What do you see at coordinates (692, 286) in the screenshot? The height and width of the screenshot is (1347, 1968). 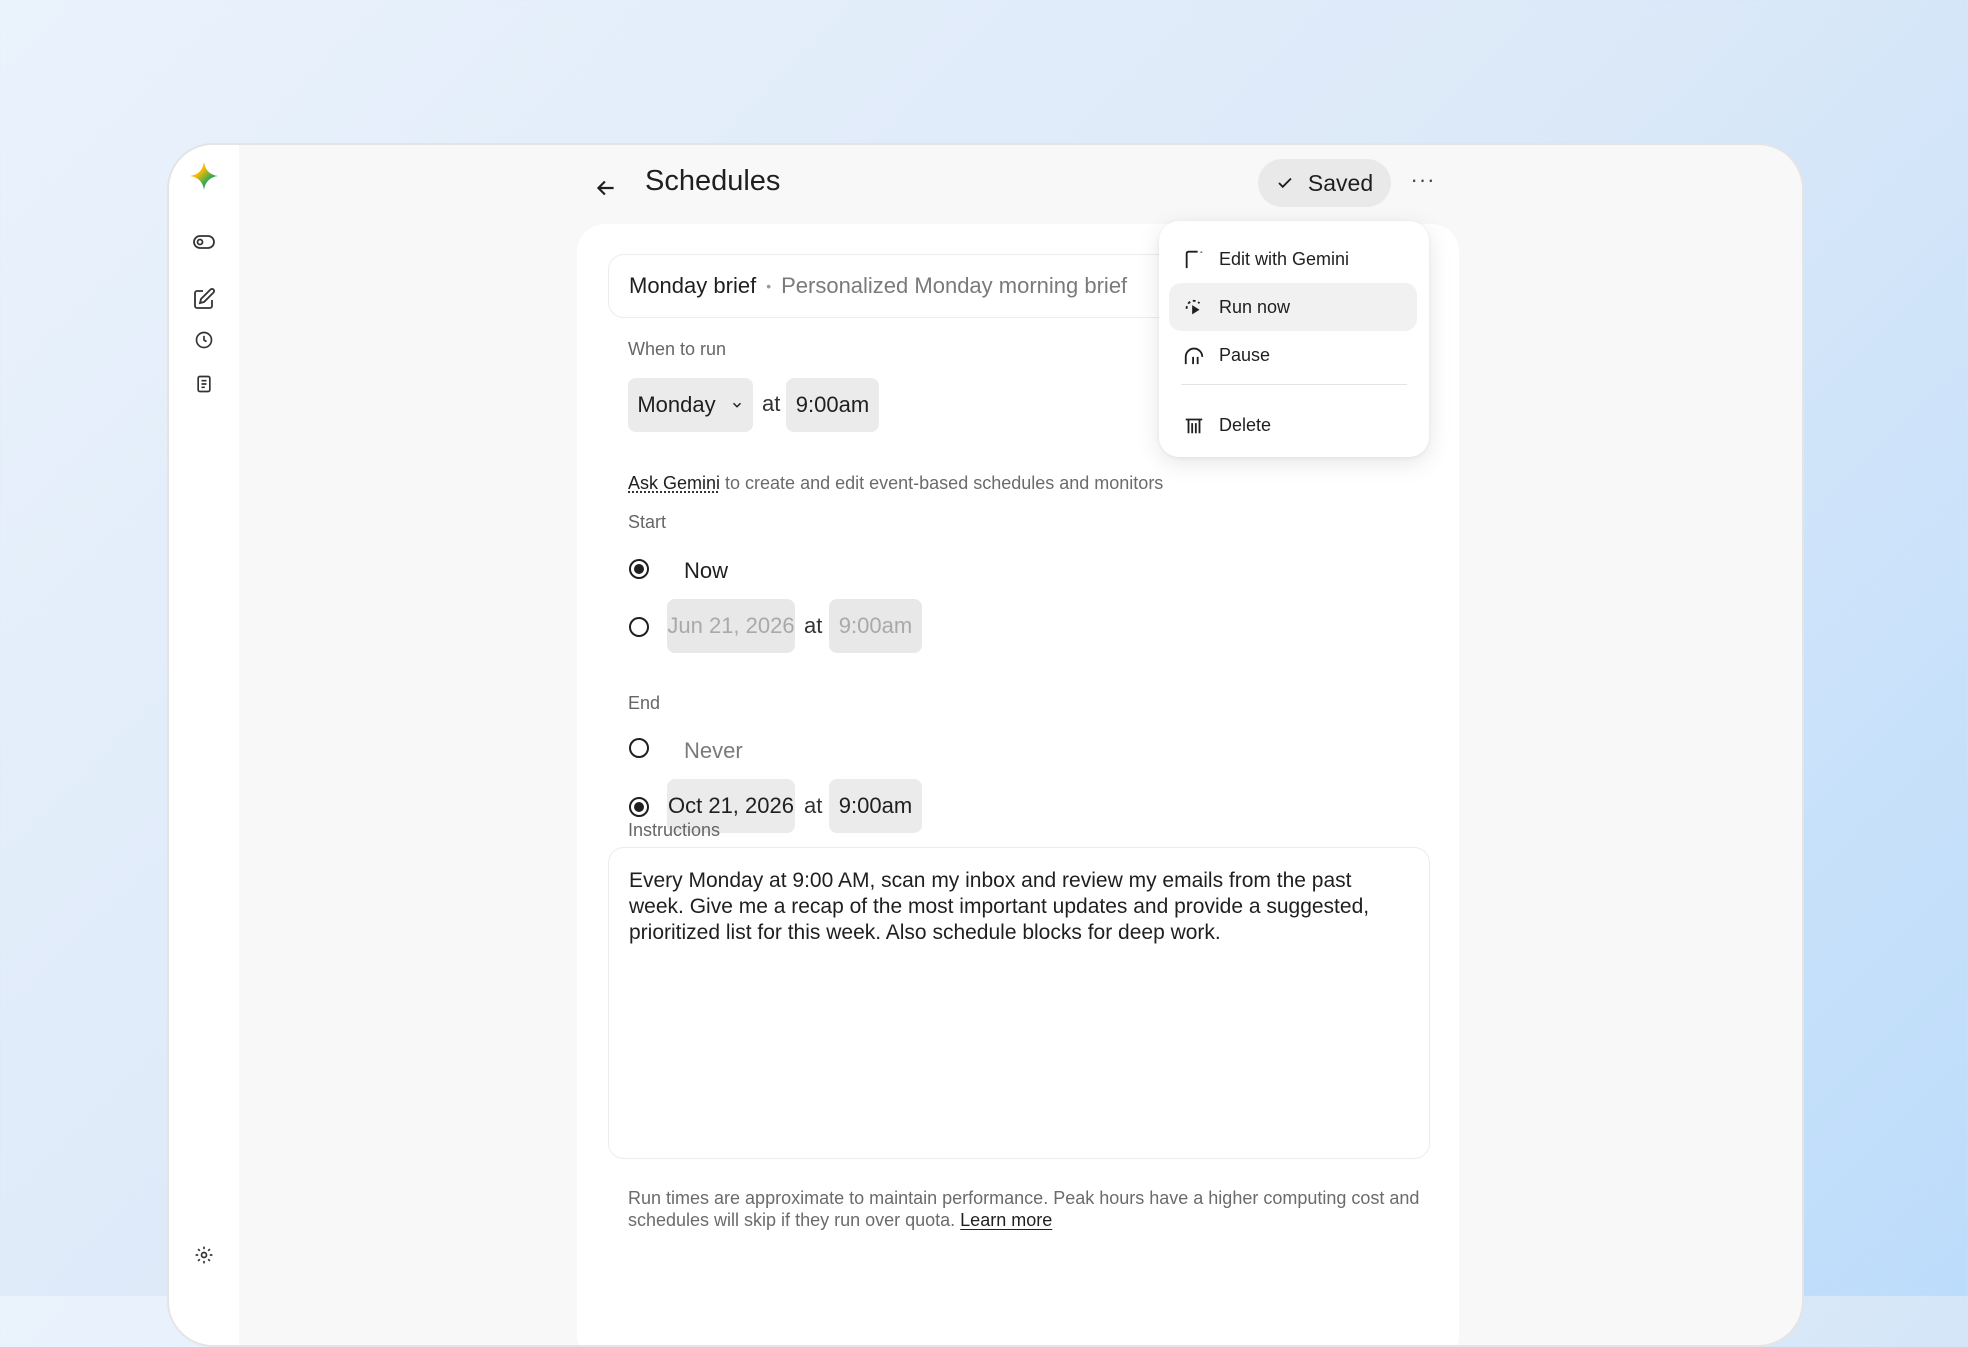 I see `schedule-name: Monday brief` at bounding box center [692, 286].